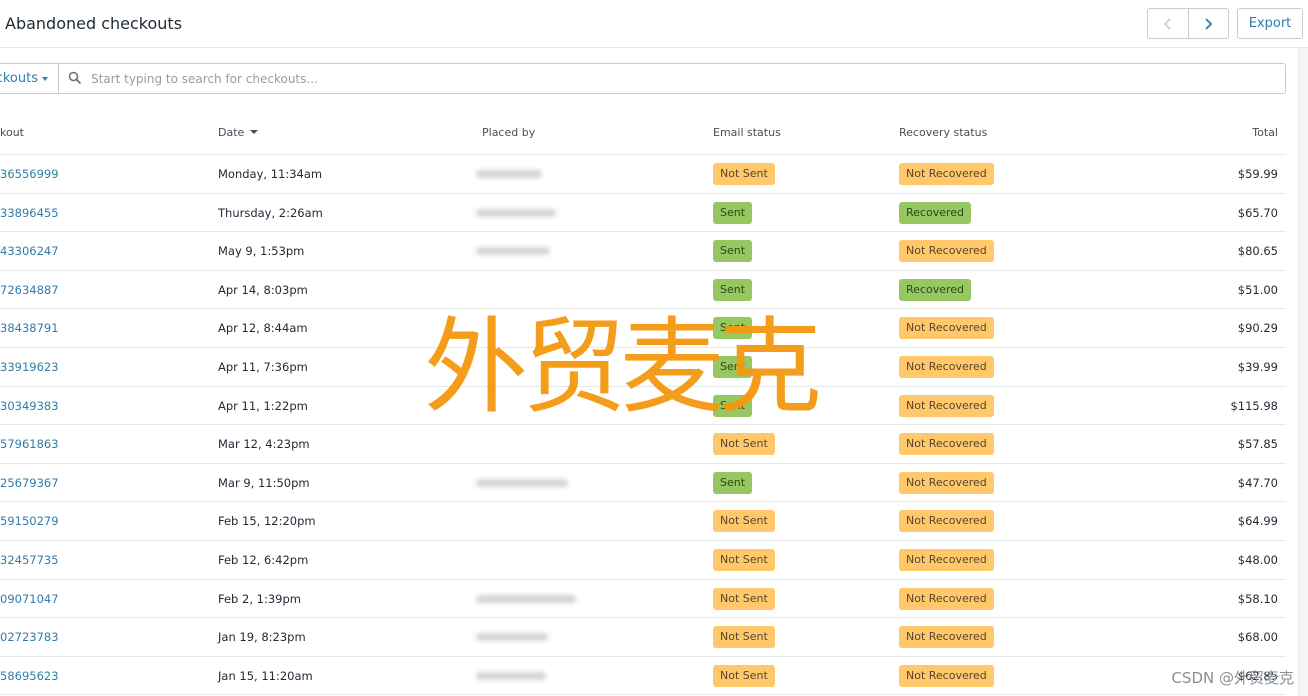  I want to click on checkout-total: $64.99, so click(1257, 521).